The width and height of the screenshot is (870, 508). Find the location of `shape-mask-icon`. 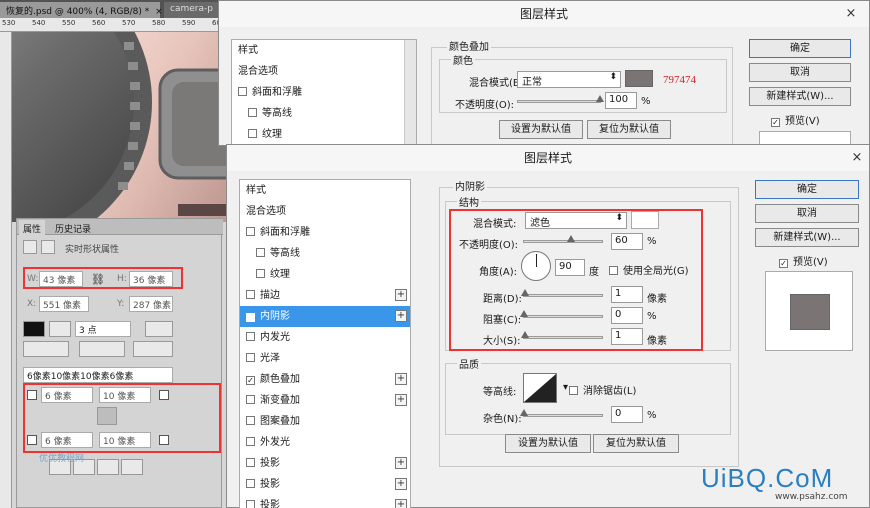

shape-mask-icon is located at coordinates (30, 247).